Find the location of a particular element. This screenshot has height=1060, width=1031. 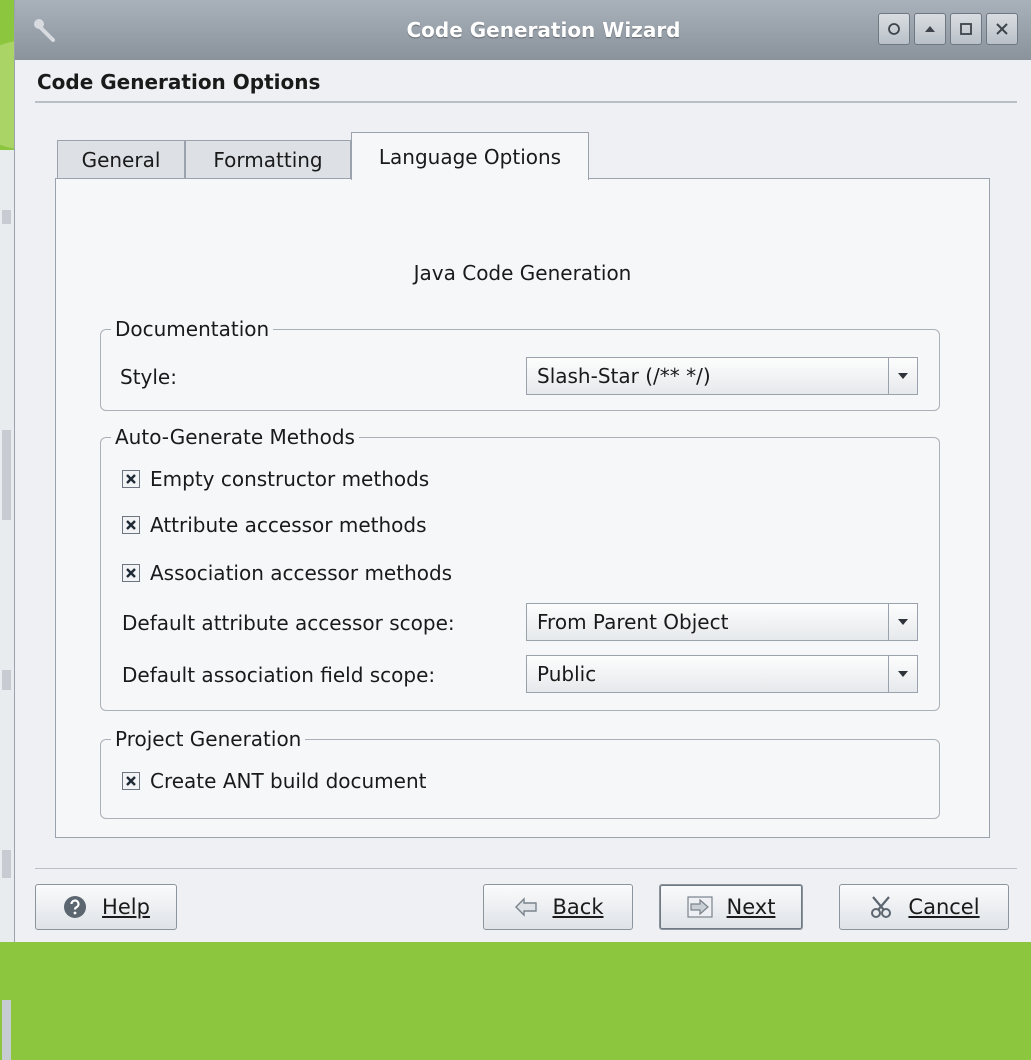

back-button: Back is located at coordinates (558, 907).